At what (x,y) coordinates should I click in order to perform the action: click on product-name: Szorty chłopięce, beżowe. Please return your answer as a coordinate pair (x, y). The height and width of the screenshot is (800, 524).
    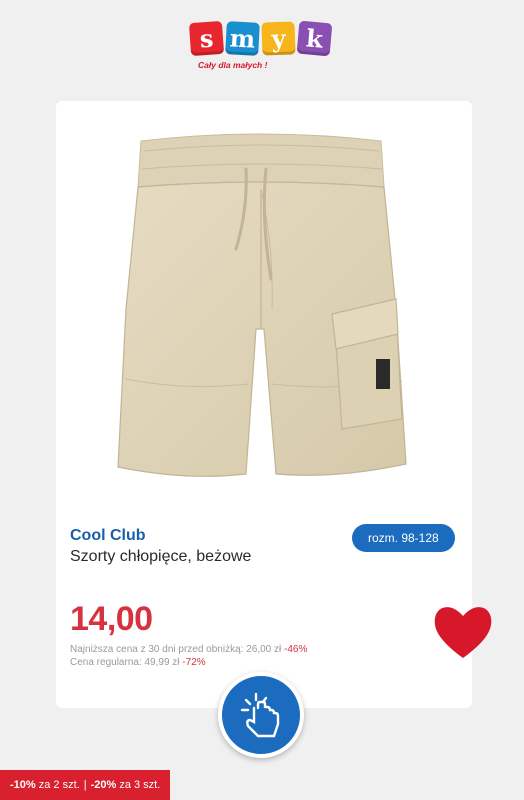
    Looking at the image, I should click on (170, 557).